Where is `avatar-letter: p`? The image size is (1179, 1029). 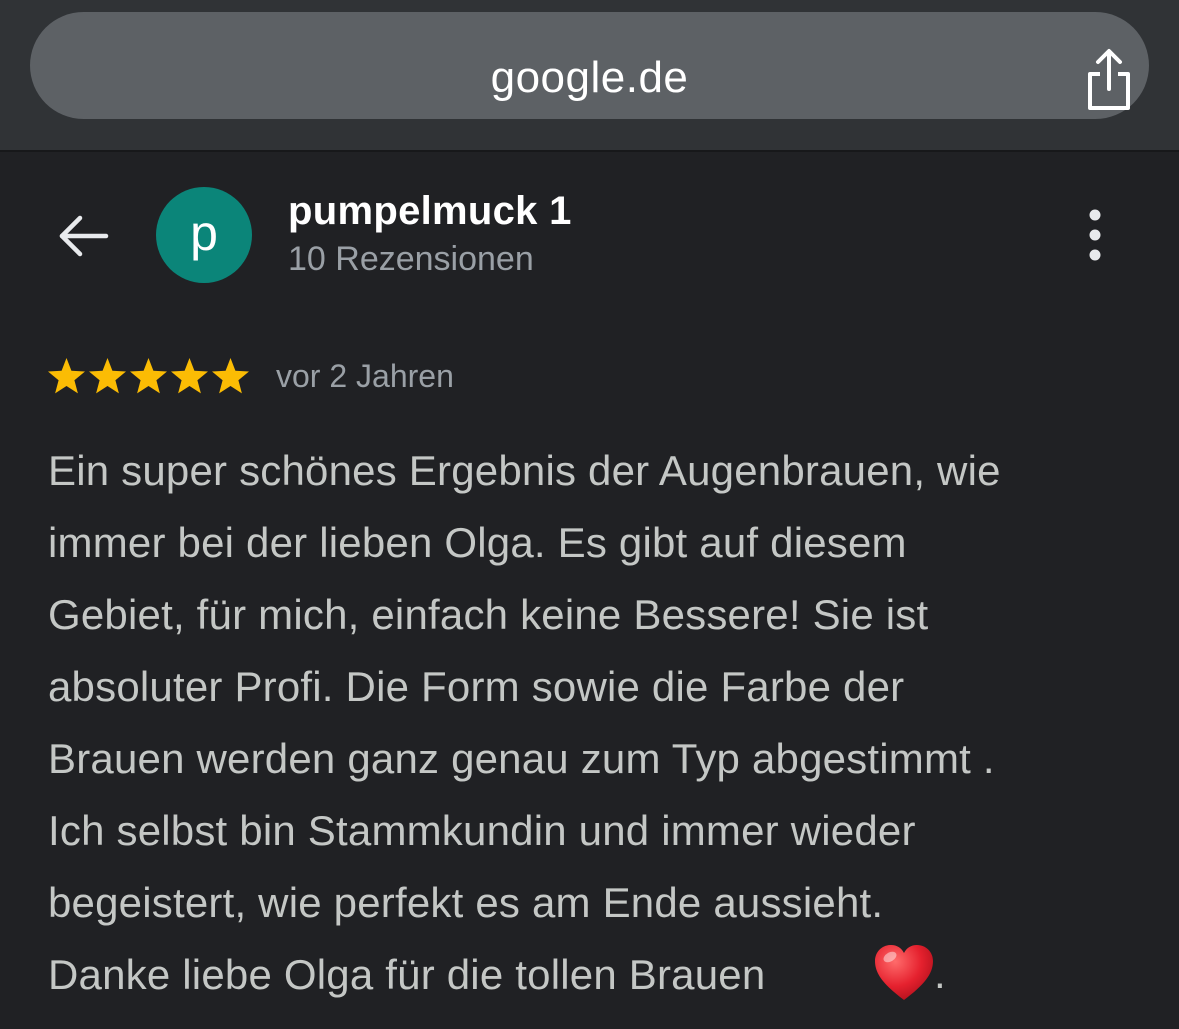 avatar-letter: p is located at coordinates (204, 233).